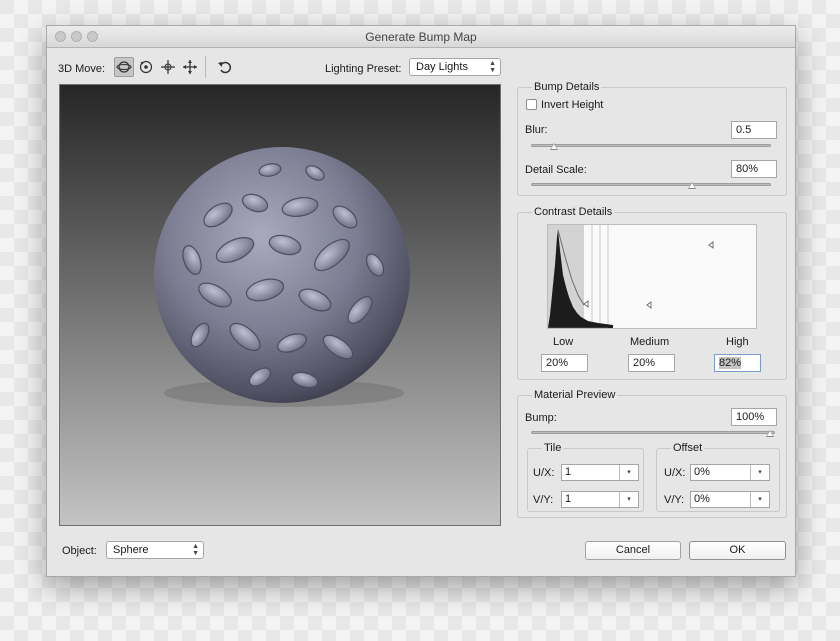 Image resolution: width=840 pixels, height=641 pixels. I want to click on reset-view-icon, so click(225, 67).